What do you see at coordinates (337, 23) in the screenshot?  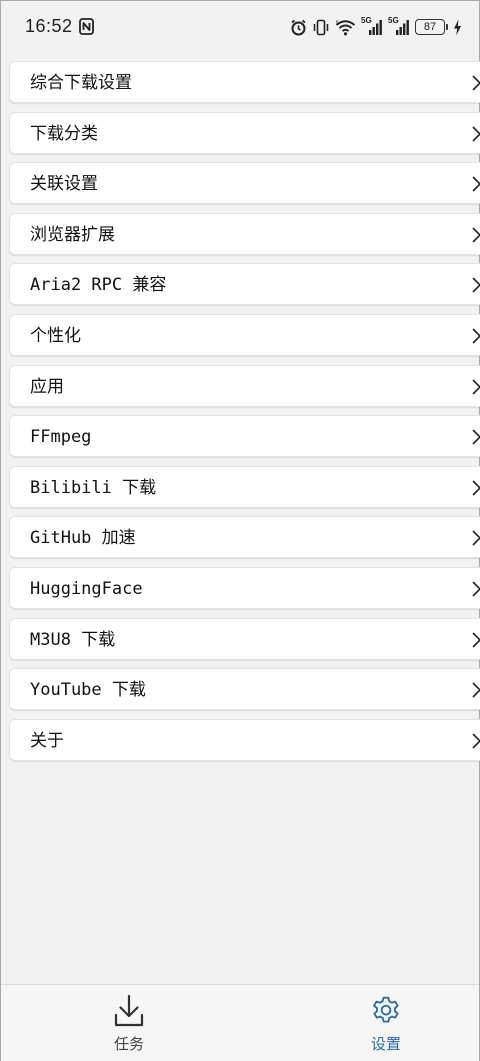 I see `svg-text: 6` at bounding box center [337, 23].